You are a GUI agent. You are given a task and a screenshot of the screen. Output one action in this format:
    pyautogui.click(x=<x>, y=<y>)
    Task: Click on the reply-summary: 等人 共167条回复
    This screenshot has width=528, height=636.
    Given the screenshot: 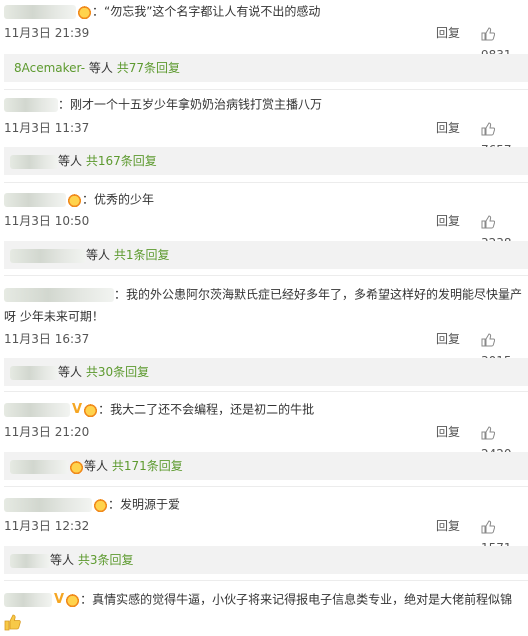 What is the action you would take?
    pyautogui.click(x=266, y=161)
    